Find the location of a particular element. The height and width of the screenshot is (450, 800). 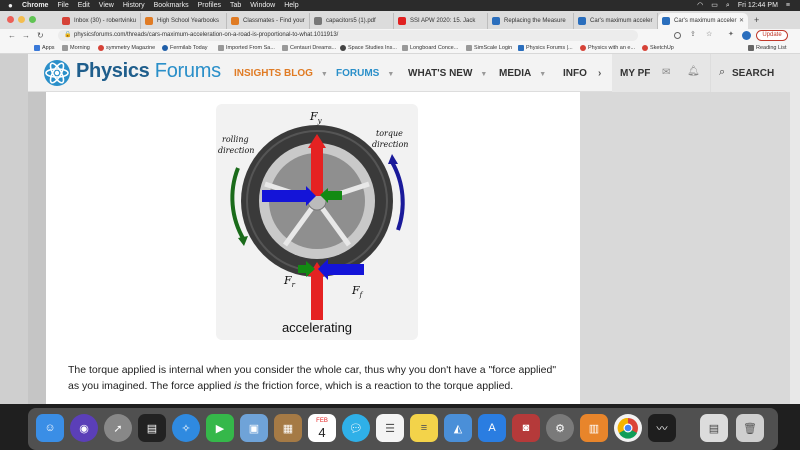

menu-edit: Edit is located at coordinates (84, 5).